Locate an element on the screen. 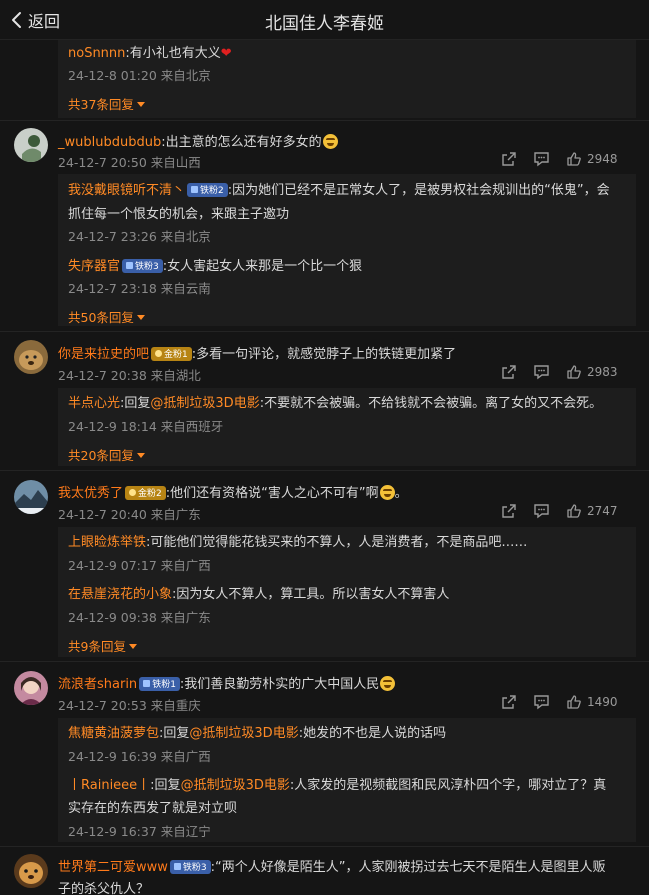 This screenshot has width=649, height=895. reply-time: 24-12-9 09:38 来自广东 is located at coordinates (139, 617).